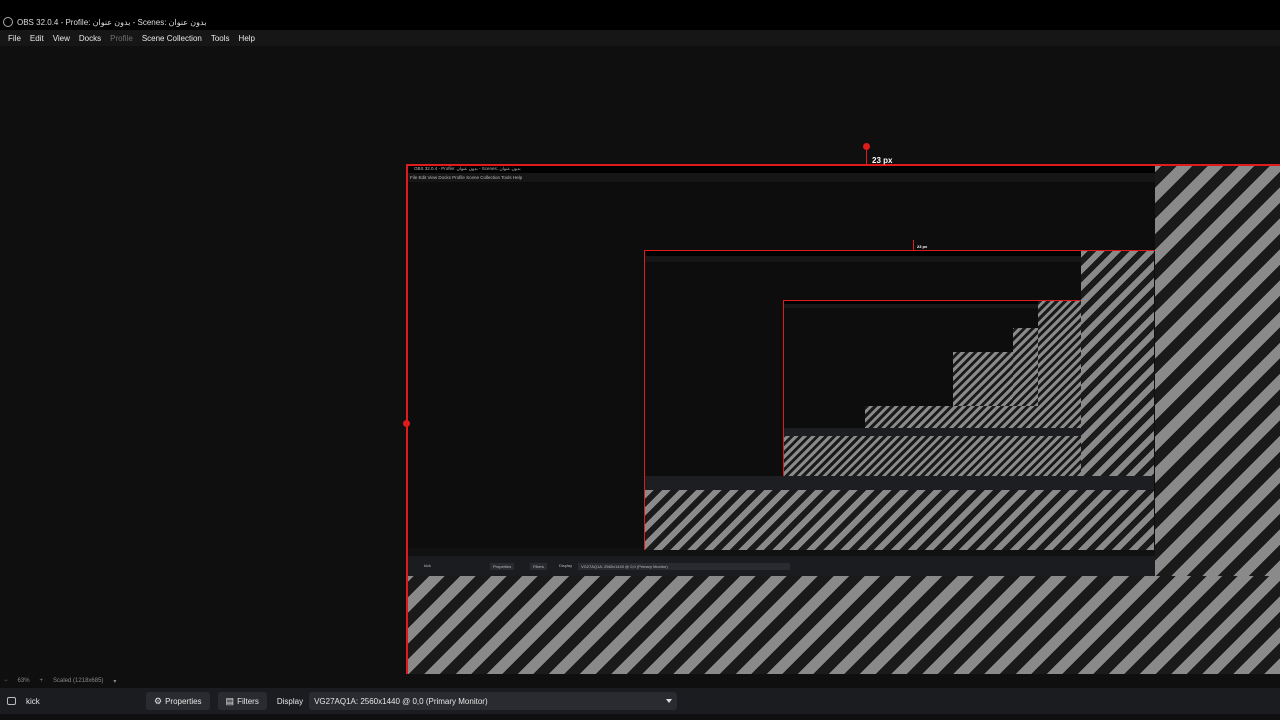  Describe the element at coordinates (247, 38) in the screenshot. I see `menu-help: Help` at that location.